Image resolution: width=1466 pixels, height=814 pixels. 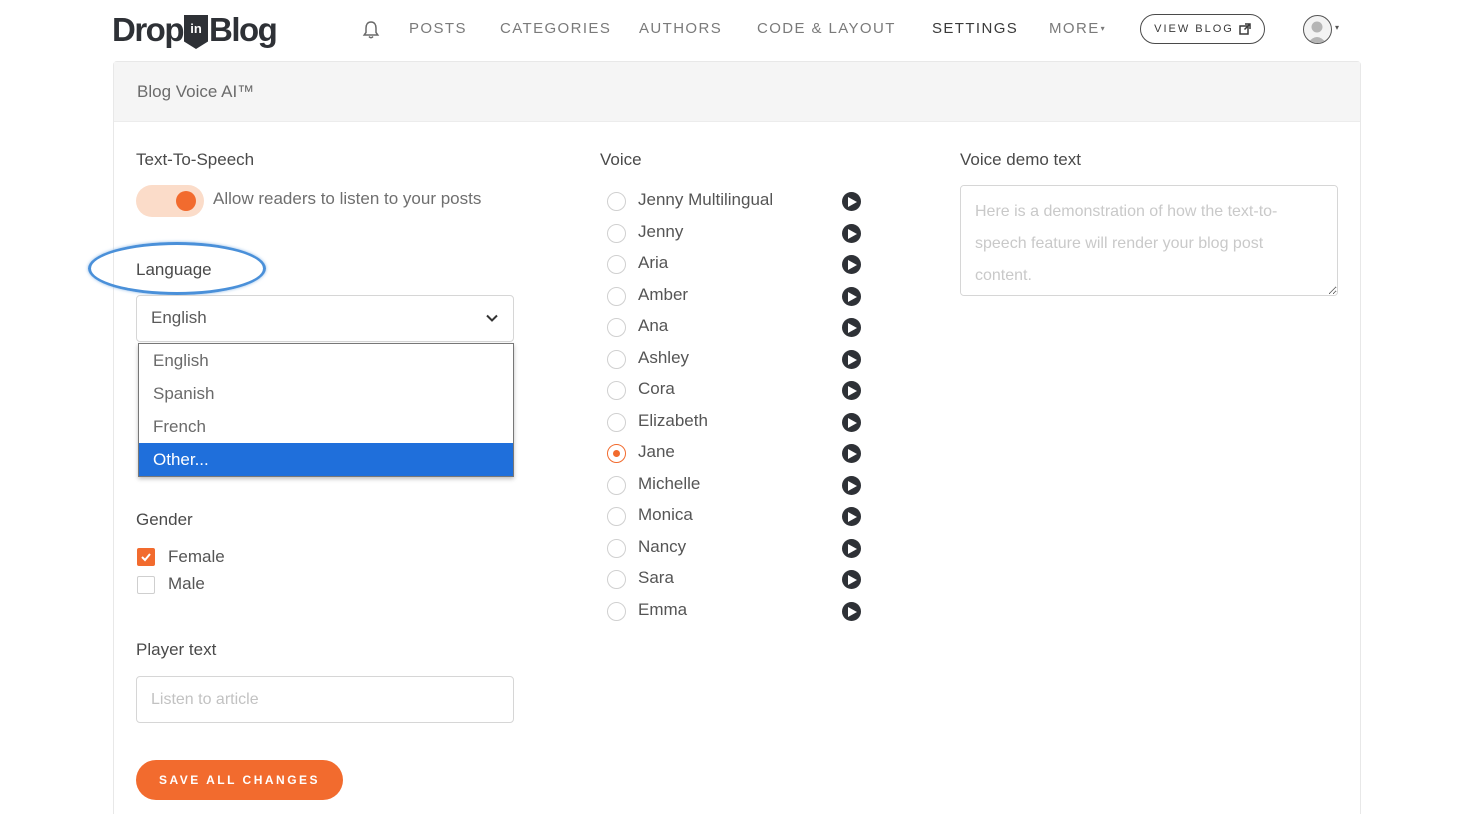 What do you see at coordinates (1020, 159) in the screenshot?
I see `voice-demo-label: Voice demo text` at bounding box center [1020, 159].